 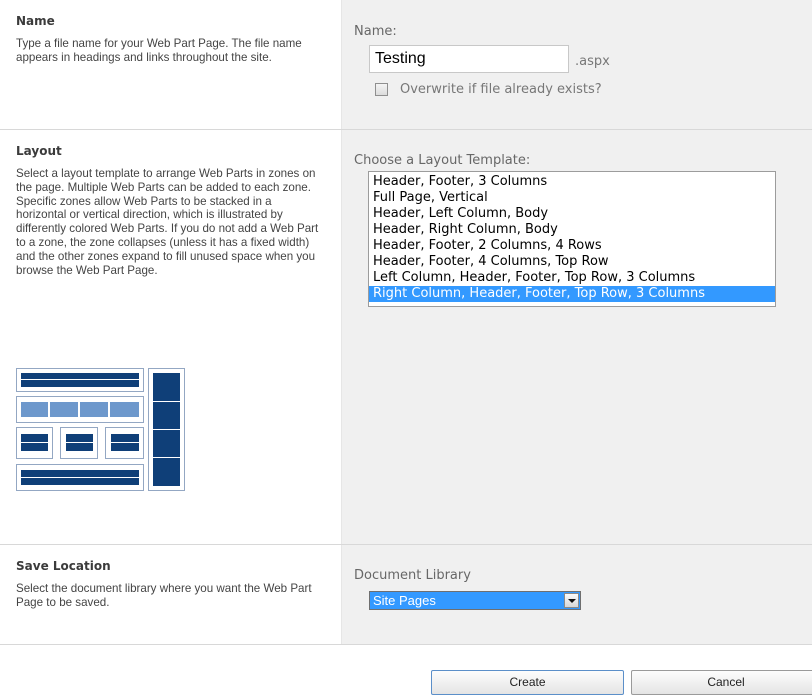 What do you see at coordinates (404, 600) in the screenshot?
I see `document-library-value: Site Pages` at bounding box center [404, 600].